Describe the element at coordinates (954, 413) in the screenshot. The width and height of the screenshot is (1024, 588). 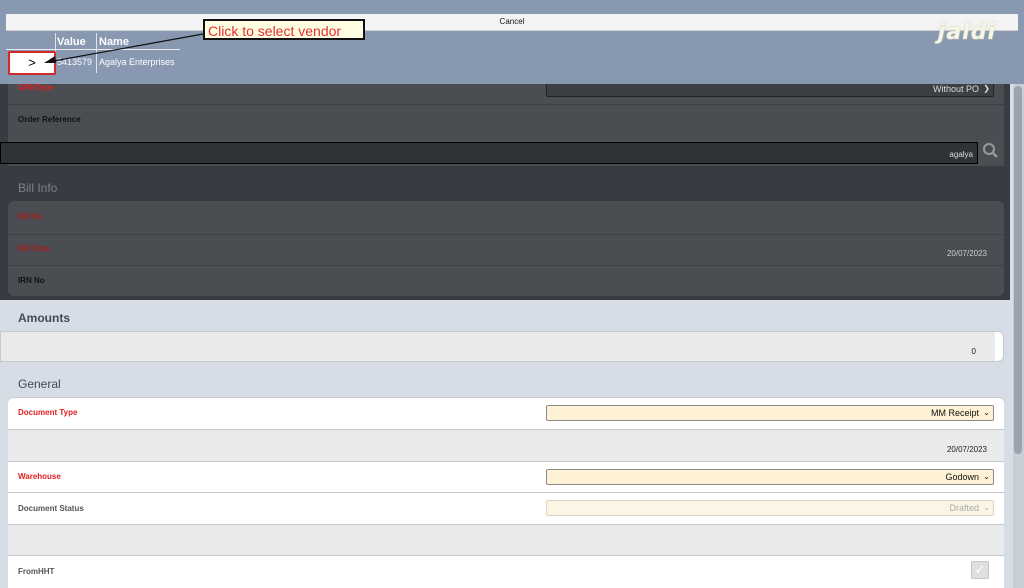
I see `document-type-value: MM Receipt` at that location.